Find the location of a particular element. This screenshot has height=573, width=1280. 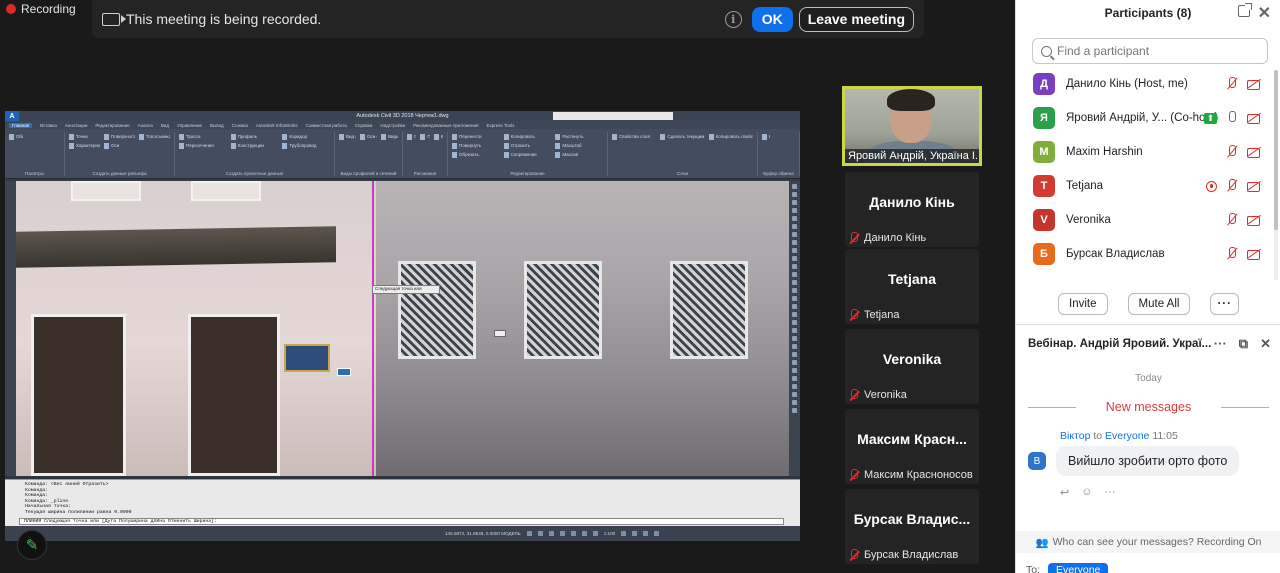

ribbon-command: Копировать is located at coordinates (527, 137).